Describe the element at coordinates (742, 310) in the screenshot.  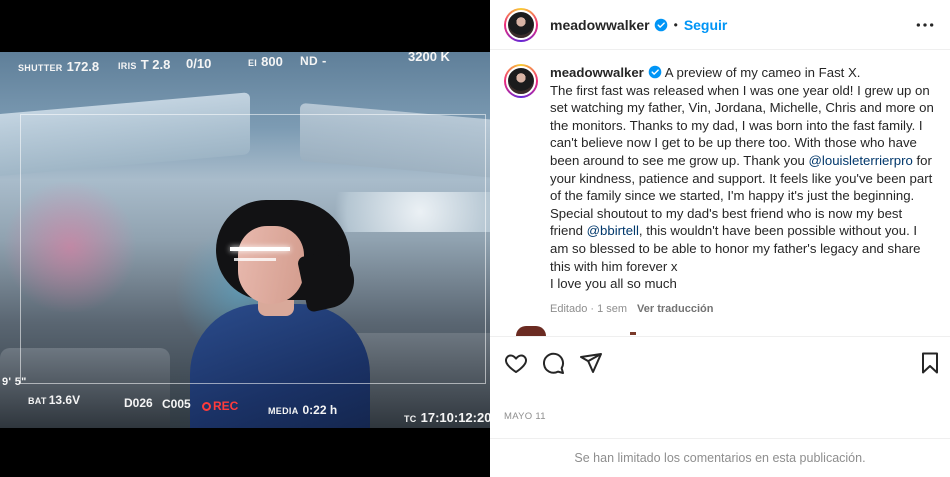
I see `caption-meta: Editado · 1 sem Ver traducción` at that location.